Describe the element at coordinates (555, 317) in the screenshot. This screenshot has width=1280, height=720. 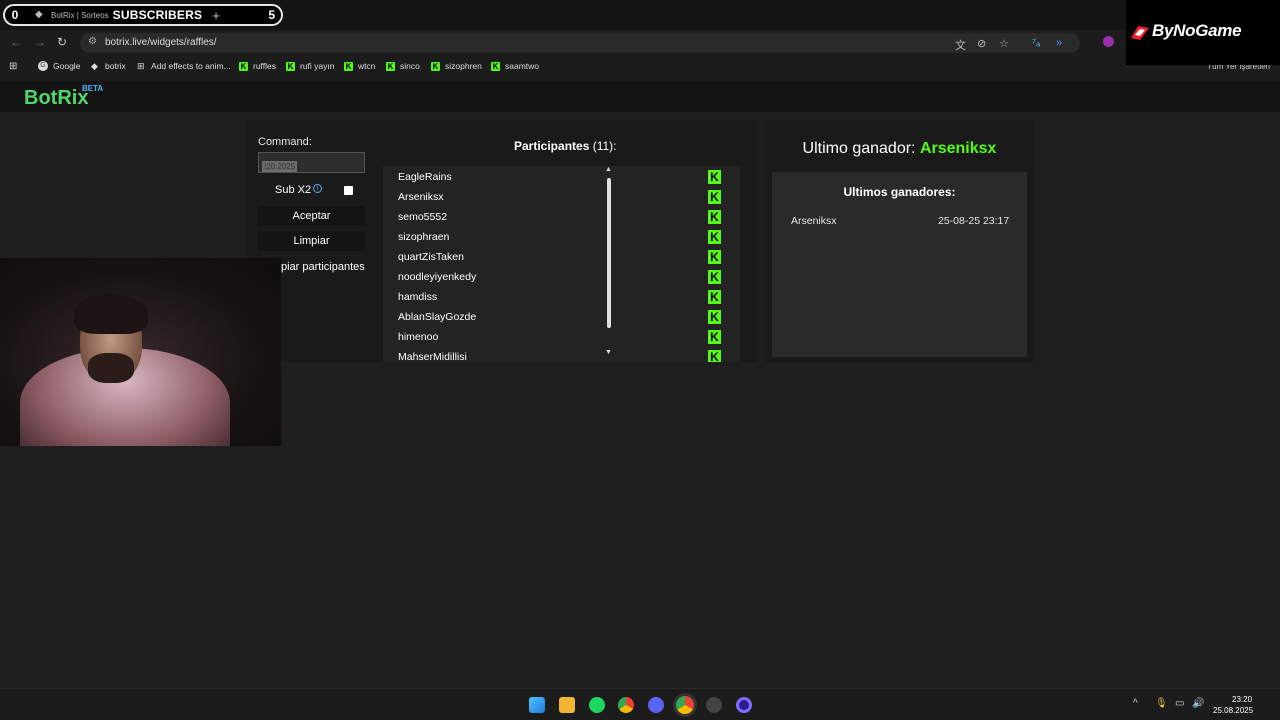
I see `participant-row: AblanSlayGozde K` at that location.